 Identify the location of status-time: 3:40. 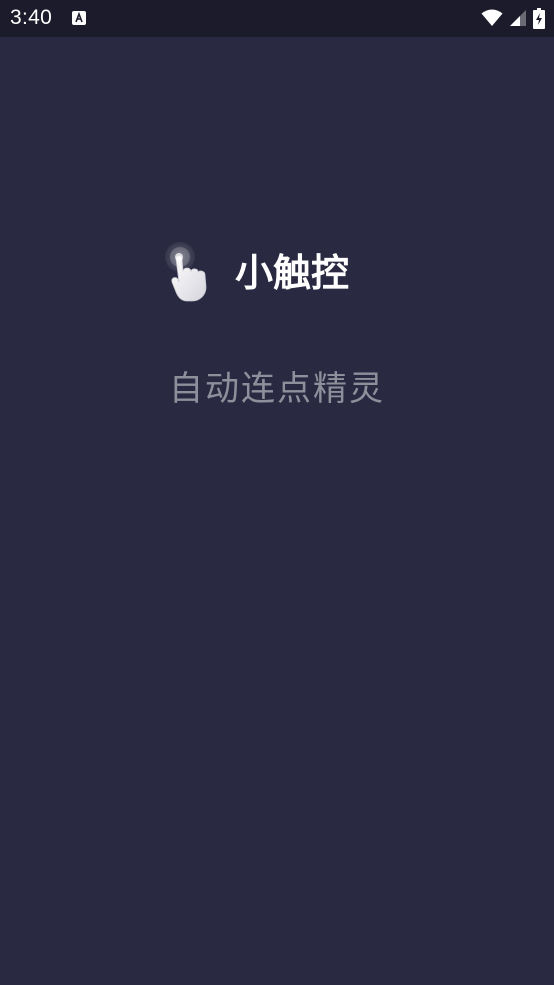
(31, 17).